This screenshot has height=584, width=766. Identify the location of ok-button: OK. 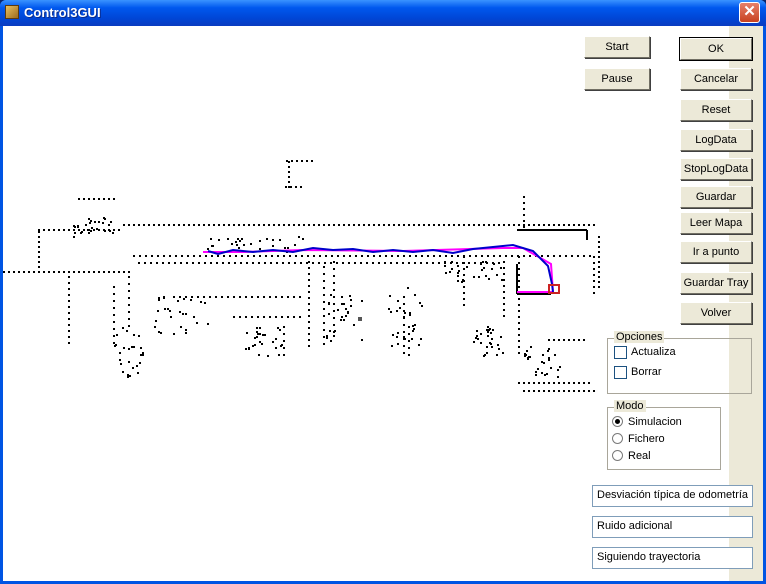
(716, 49).